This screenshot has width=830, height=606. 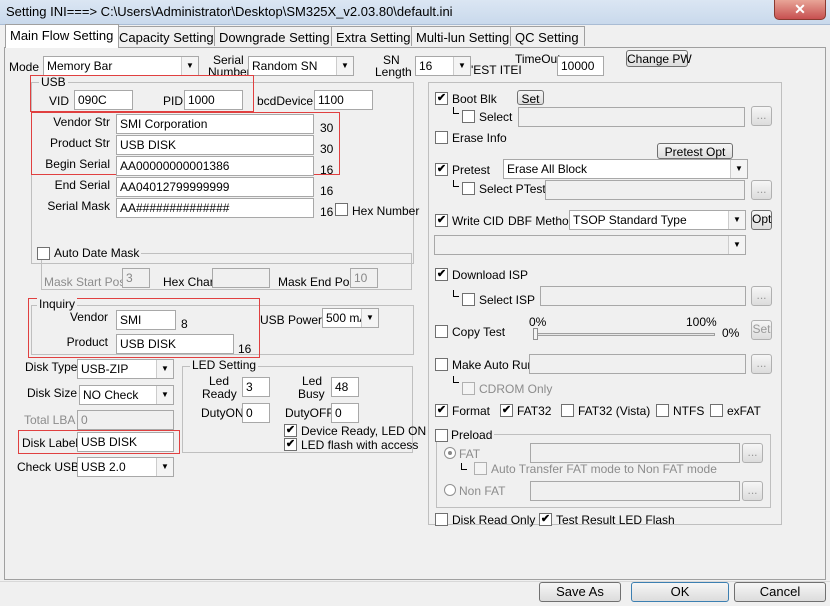 I want to click on change-pw-button: Change PW, so click(x=659, y=58).